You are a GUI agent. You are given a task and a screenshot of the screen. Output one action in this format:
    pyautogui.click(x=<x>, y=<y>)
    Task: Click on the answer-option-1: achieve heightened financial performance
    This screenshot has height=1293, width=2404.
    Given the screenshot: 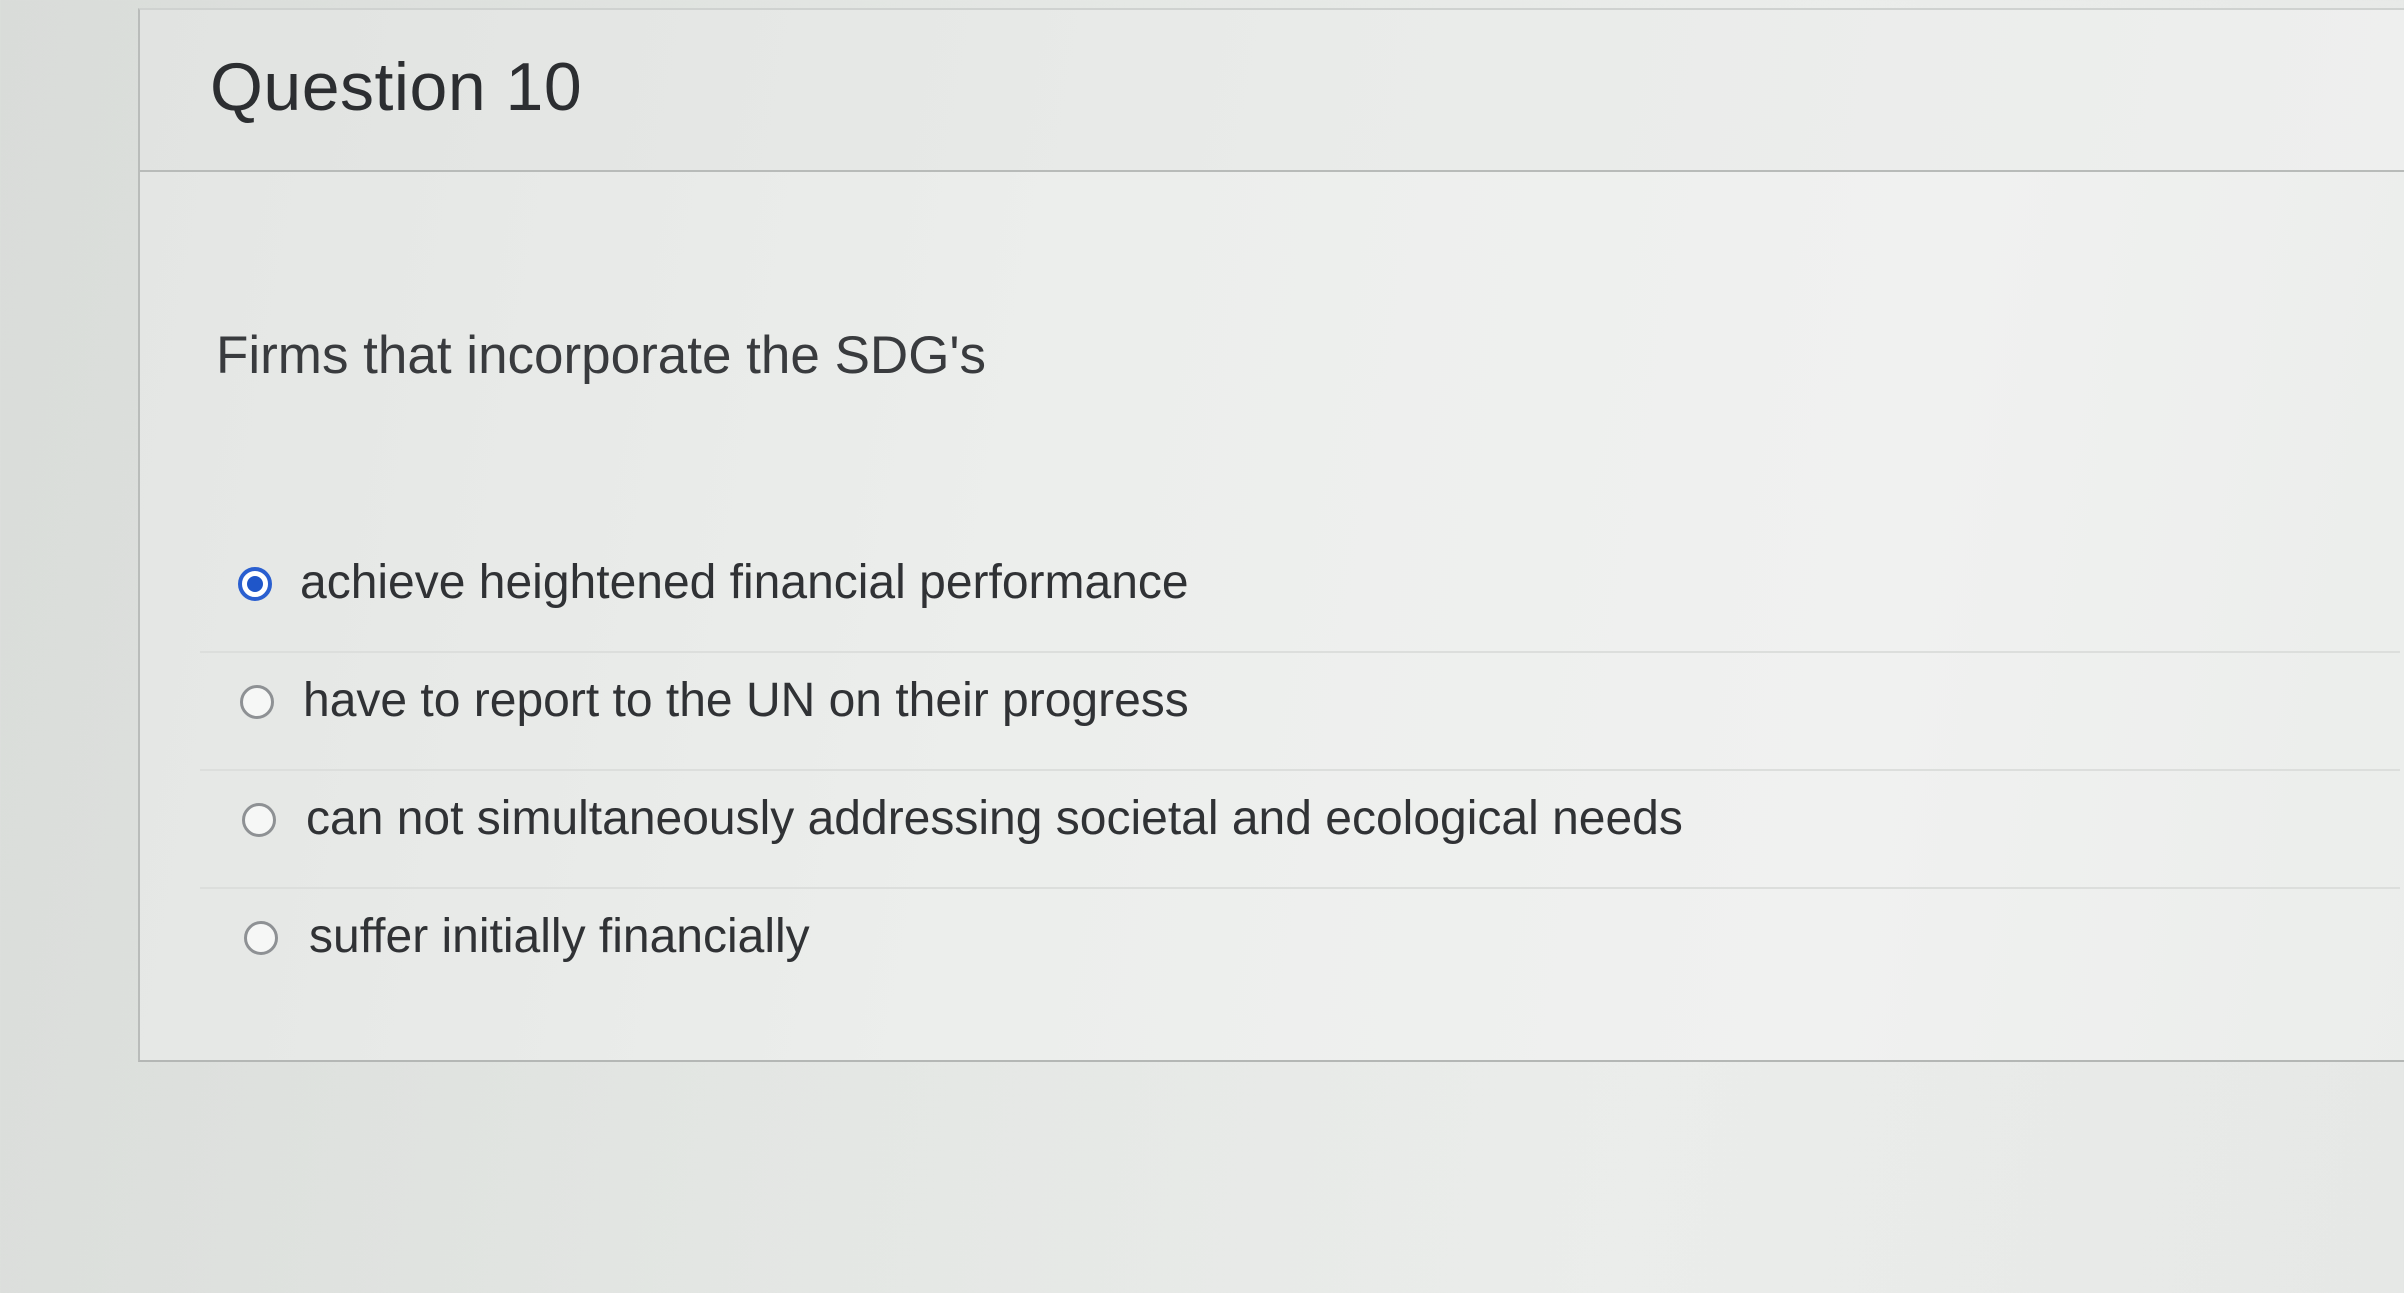 What is the action you would take?
    pyautogui.click(x=1300, y=593)
    